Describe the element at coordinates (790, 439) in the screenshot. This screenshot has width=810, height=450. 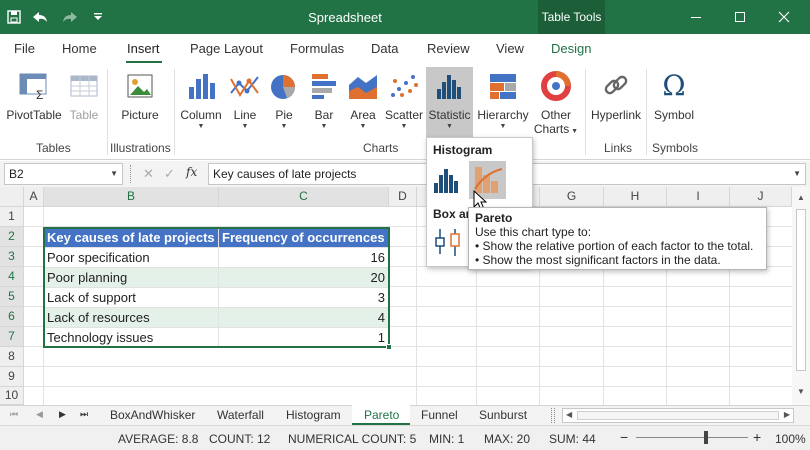
I see `zoom-level: 100%` at that location.